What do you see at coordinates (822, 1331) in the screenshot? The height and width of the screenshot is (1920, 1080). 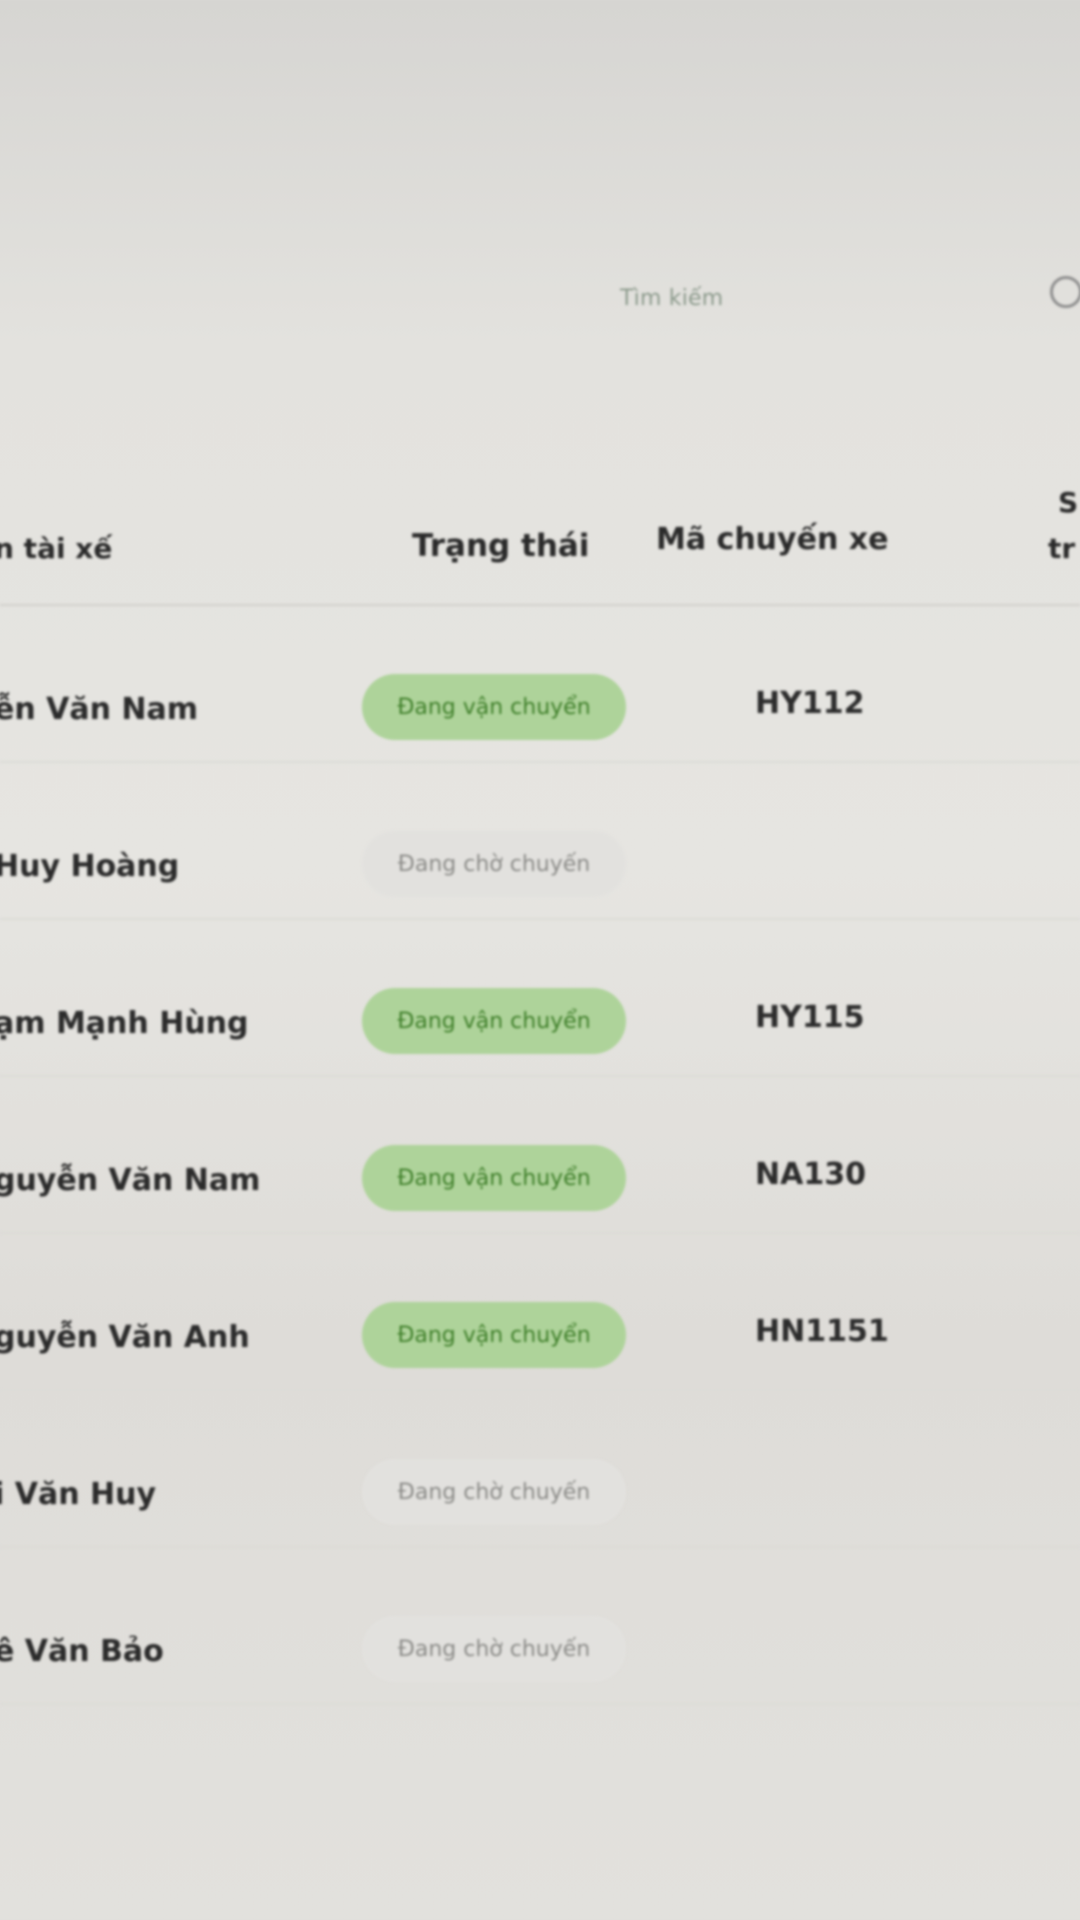 I see `trip-code-cell: HN1151` at bounding box center [822, 1331].